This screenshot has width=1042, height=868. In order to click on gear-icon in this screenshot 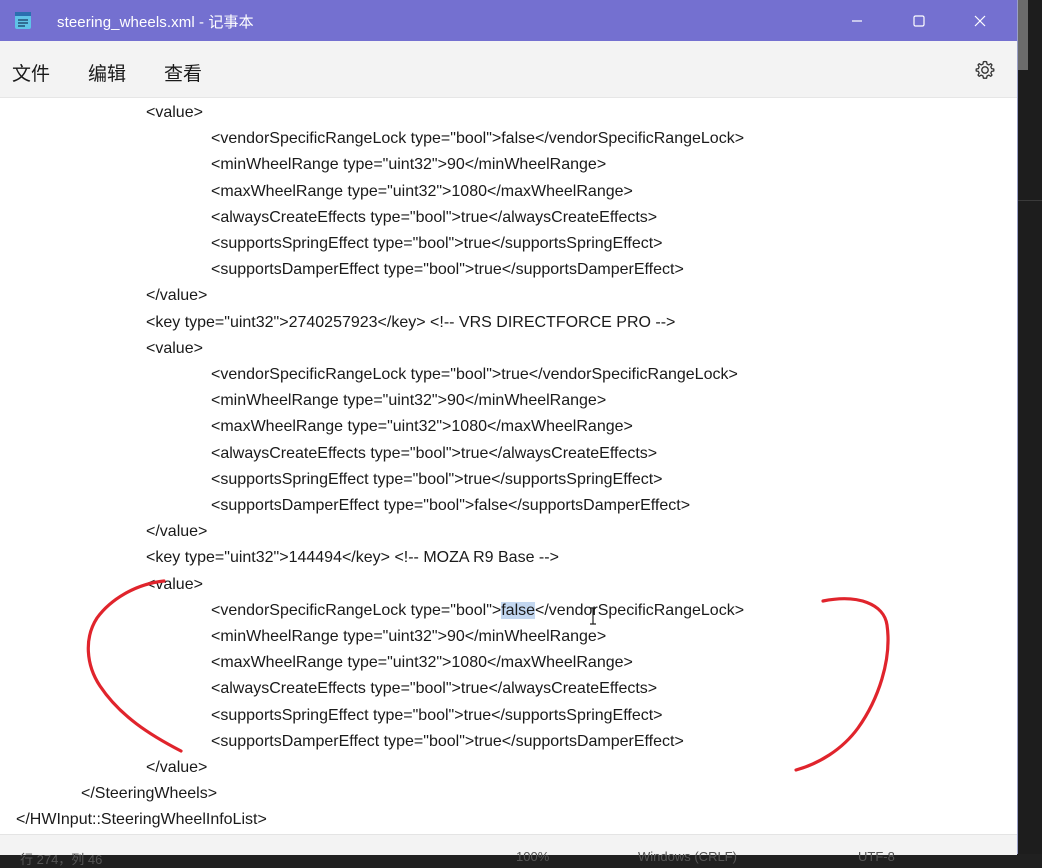, I will do `click(985, 70)`.